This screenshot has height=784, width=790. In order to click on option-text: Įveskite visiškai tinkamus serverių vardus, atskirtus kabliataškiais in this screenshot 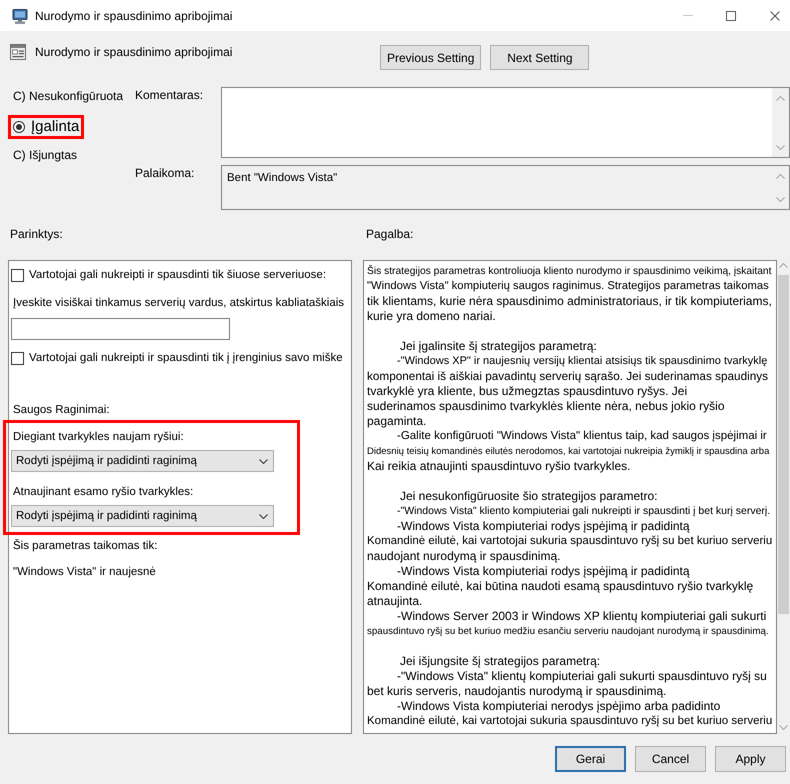, I will do `click(179, 303)`.